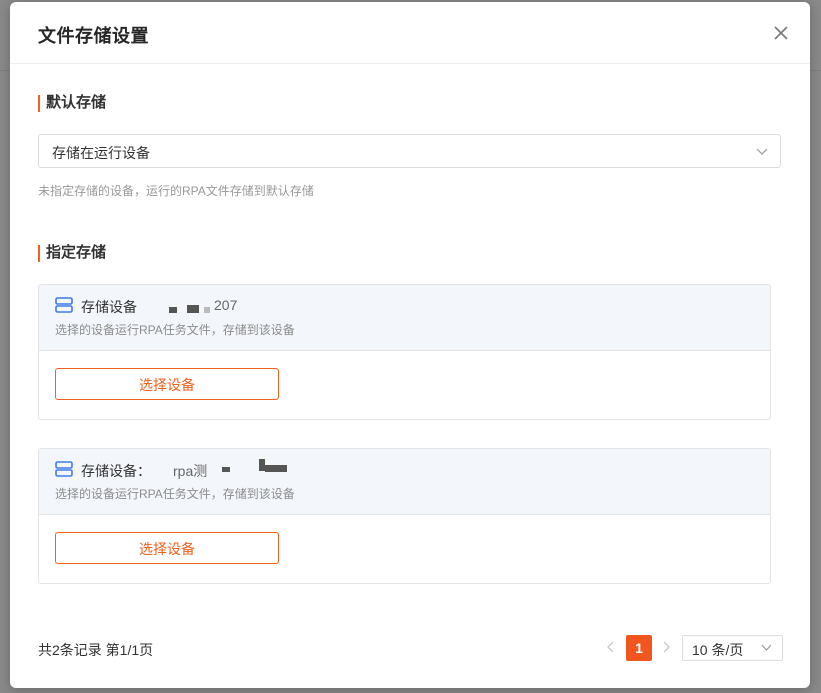 This screenshot has height=693, width=821. I want to click on storage-device-label: 存储设备, so click(109, 307).